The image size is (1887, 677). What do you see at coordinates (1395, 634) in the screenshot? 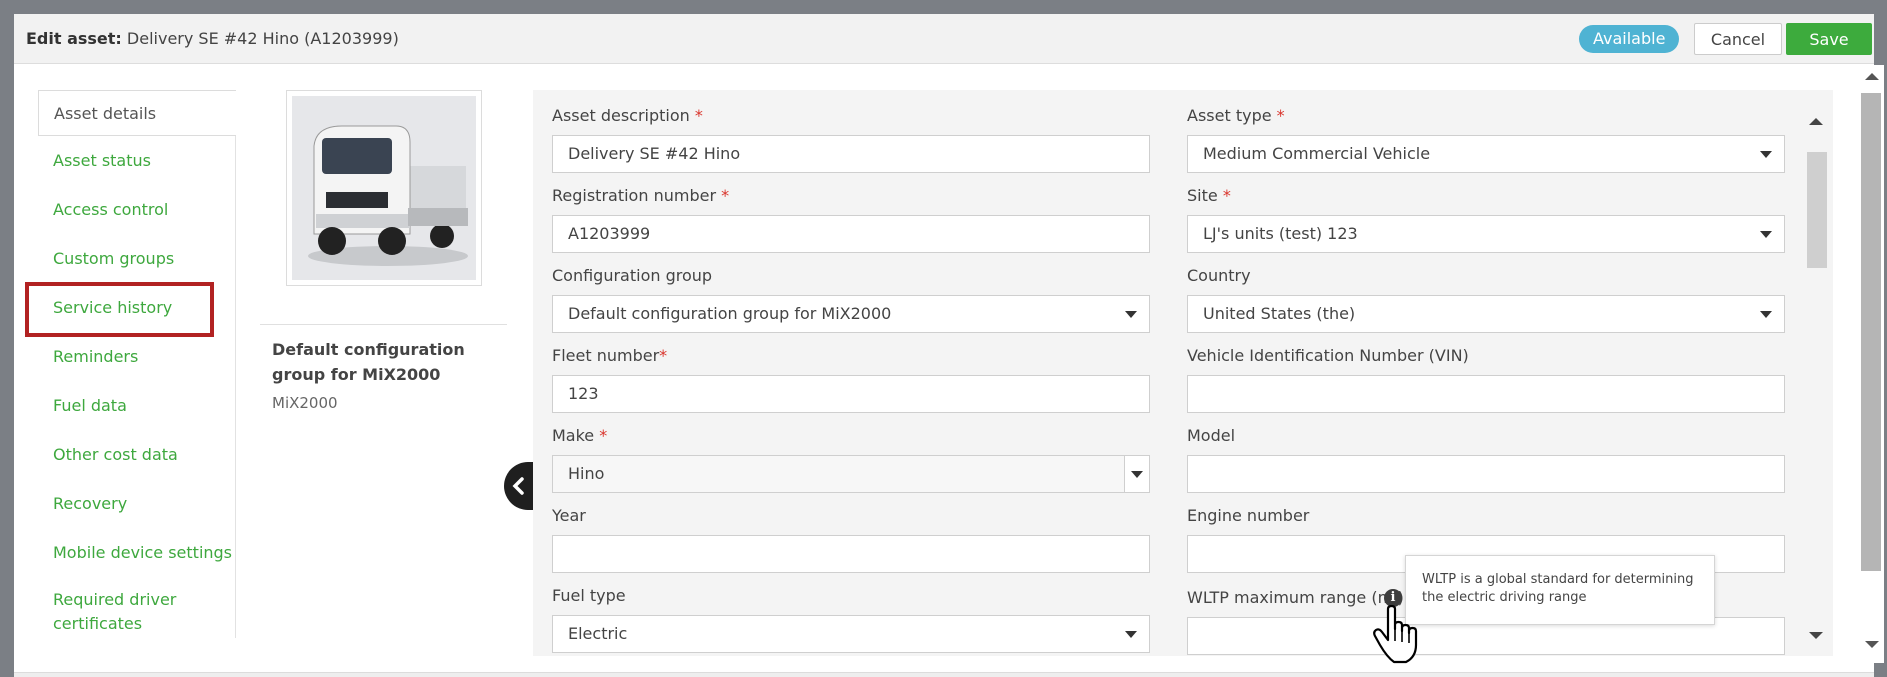
I see `hand-pointer-icon` at bounding box center [1395, 634].